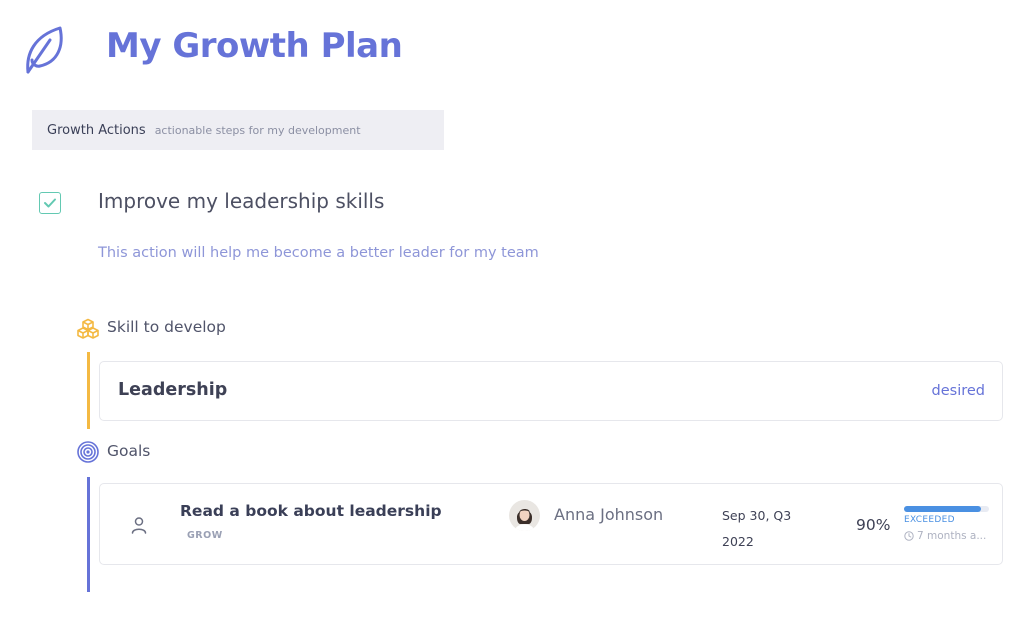 This screenshot has height=625, width=1024. I want to click on skill-level: desired, so click(958, 391).